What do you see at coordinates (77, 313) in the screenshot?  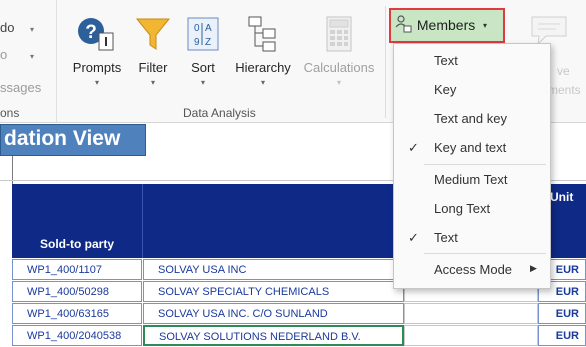 I see `sold-to-id-cell: WP1_400/63165` at bounding box center [77, 313].